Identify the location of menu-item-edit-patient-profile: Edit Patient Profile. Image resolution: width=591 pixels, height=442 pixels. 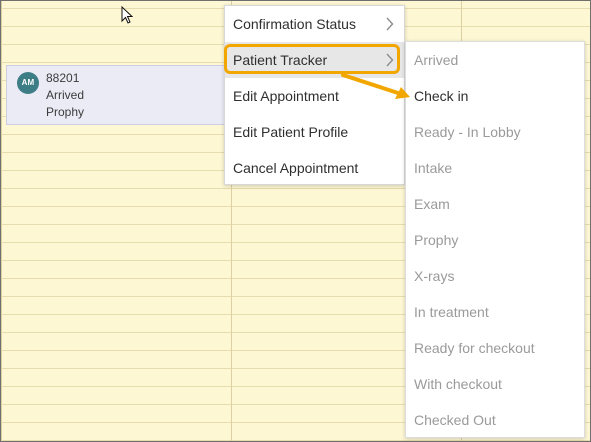
(314, 132).